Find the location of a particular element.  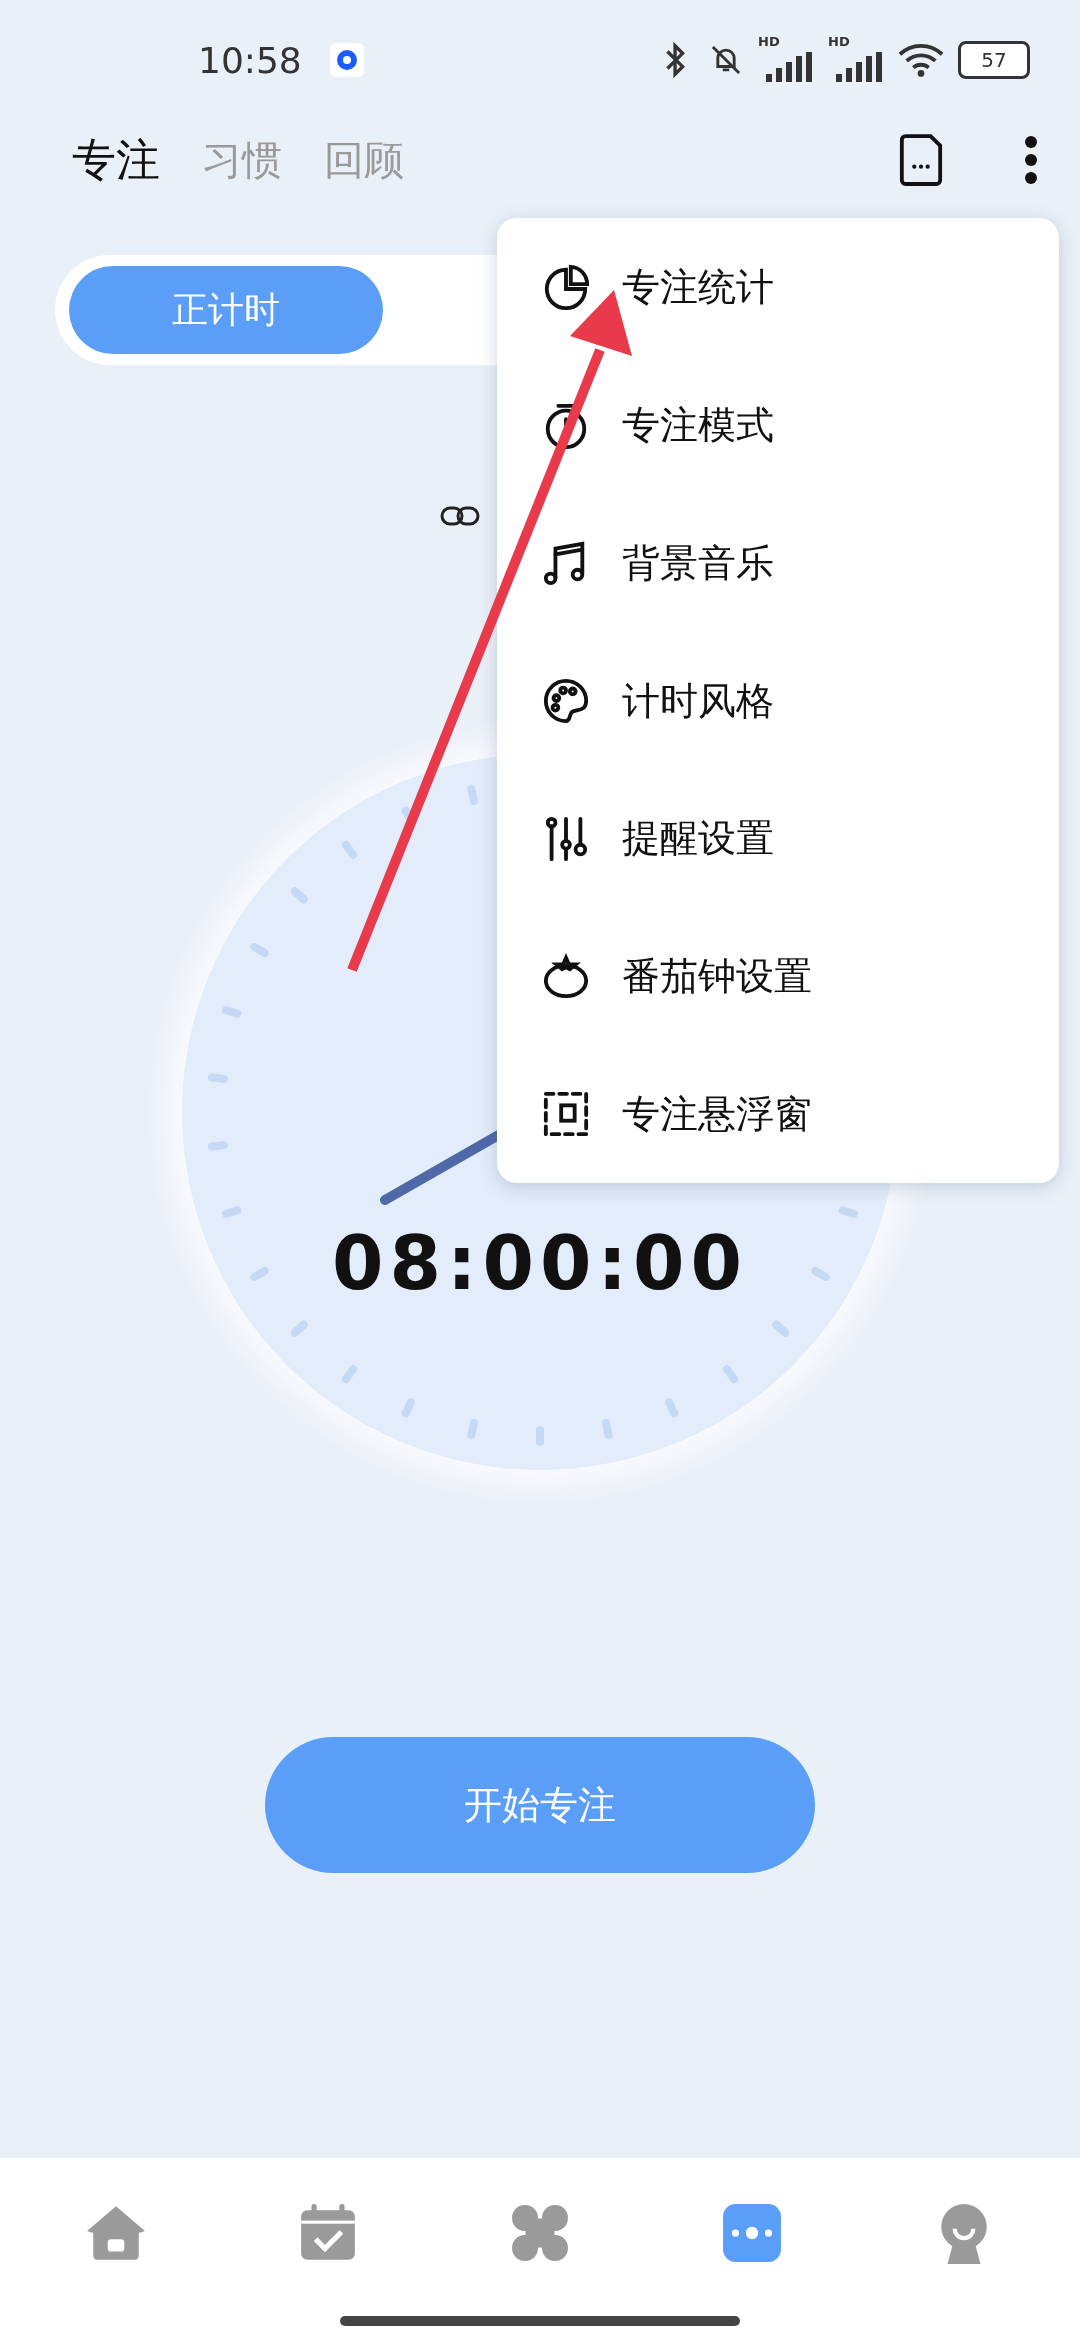

menu-item: 背景音乐 is located at coordinates (778, 563).